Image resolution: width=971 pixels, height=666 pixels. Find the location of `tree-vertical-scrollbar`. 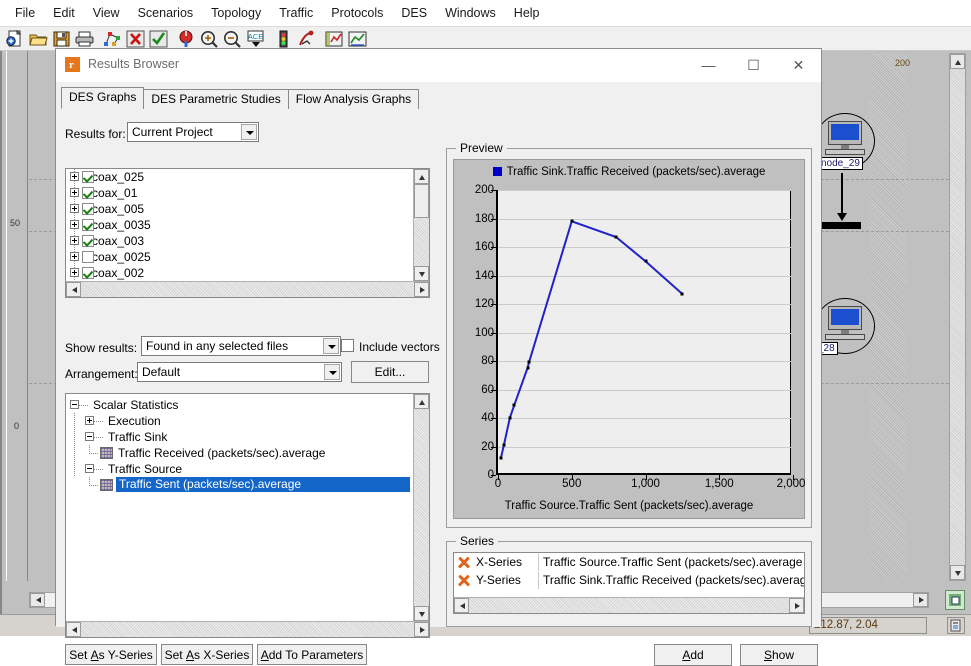

tree-vertical-scrollbar is located at coordinates (421, 507).